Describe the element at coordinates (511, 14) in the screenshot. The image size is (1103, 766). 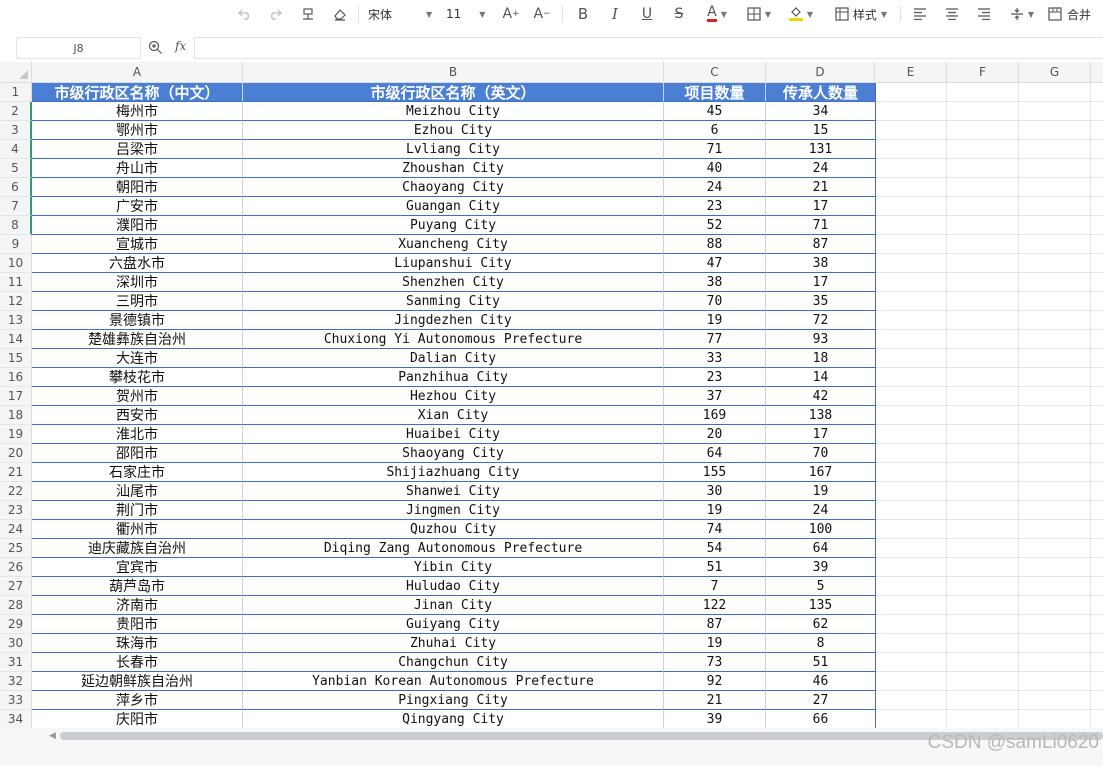
I see `increase-font-icon: A +` at that location.